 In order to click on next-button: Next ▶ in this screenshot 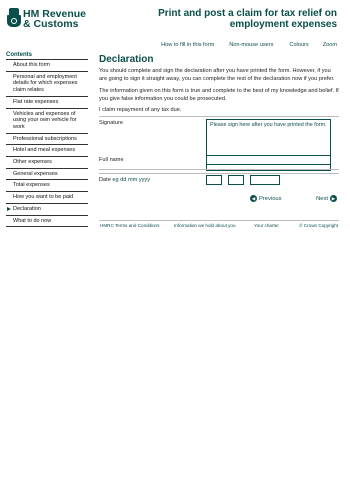, I will do `click(326, 198)`.